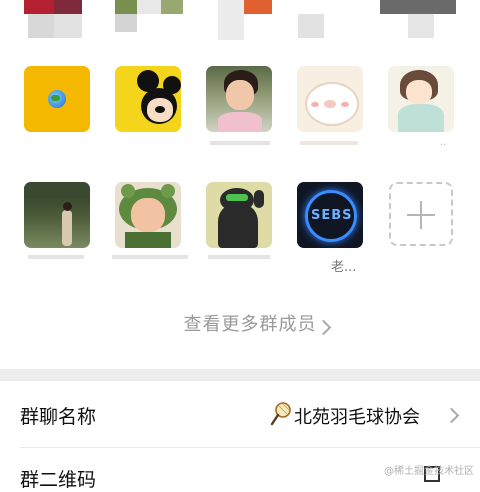  I want to click on frog-eye-left, so click(128, 191).